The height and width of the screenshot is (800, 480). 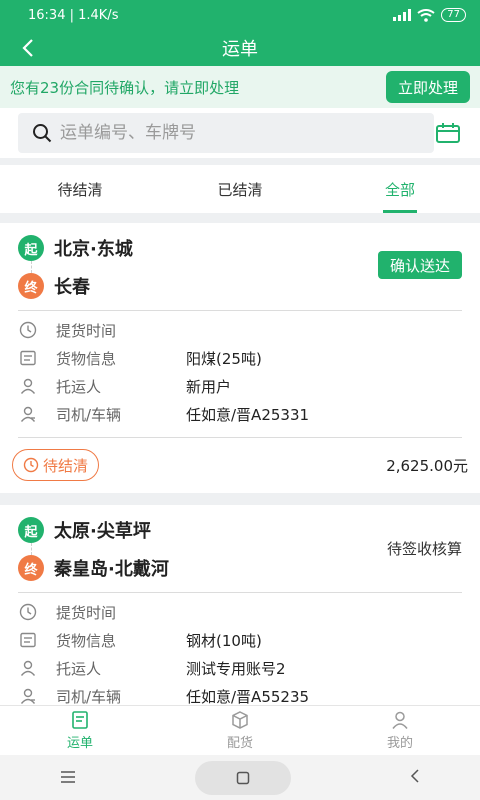 What do you see at coordinates (209, 386) in the screenshot?
I see `shipper-value: 新用户` at bounding box center [209, 386].